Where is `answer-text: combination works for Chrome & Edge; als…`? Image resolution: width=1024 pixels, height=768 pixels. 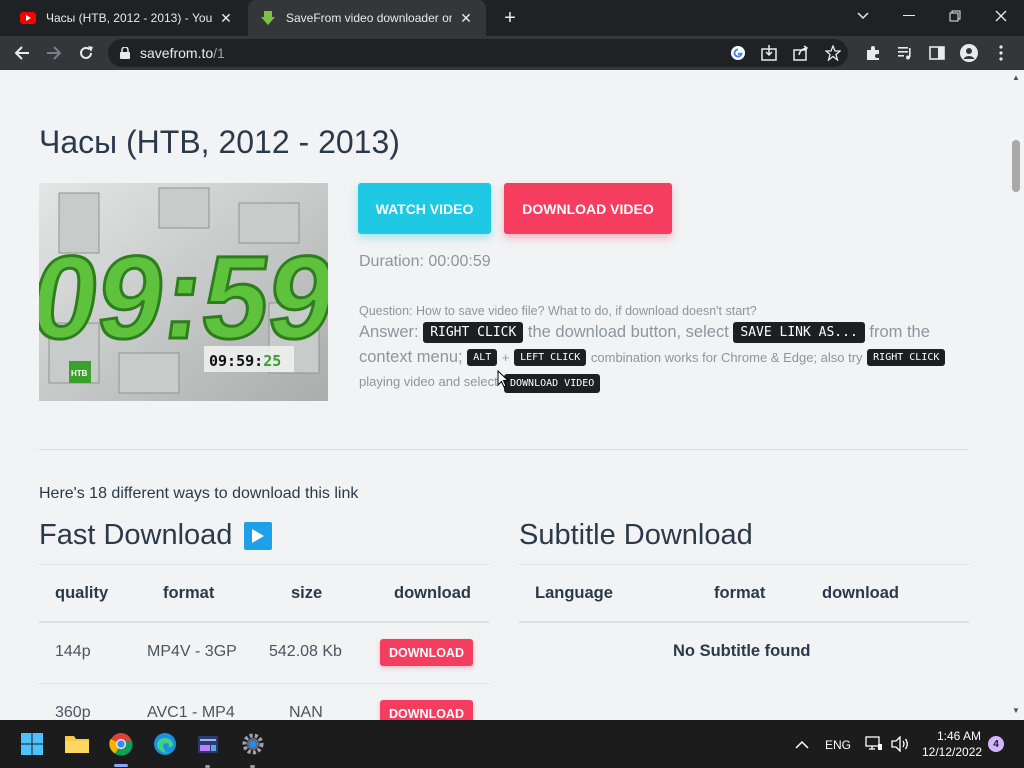
answer-text: combination works for Chrome & Edge; als… is located at coordinates (726, 357).